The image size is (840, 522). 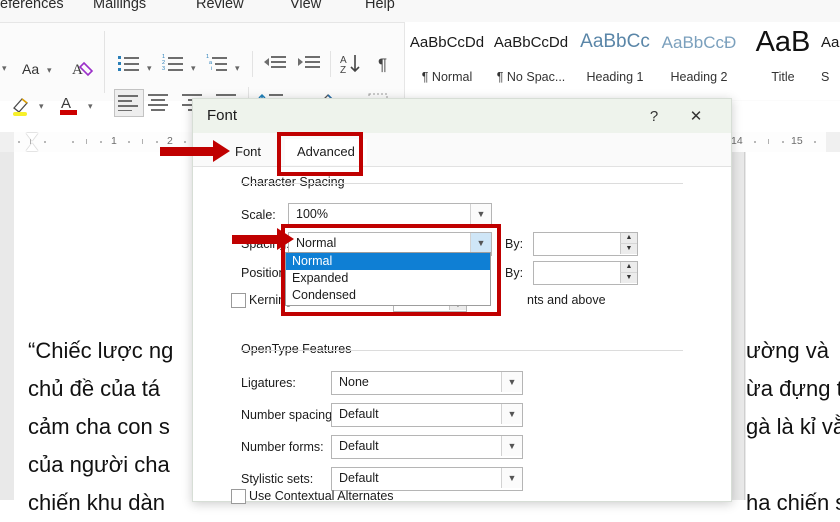 I want to click on sort-az-icon: A Z, so click(x=354, y=66).